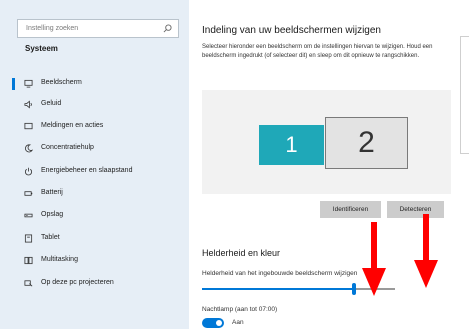 The height and width of the screenshot is (329, 469). I want to click on monitor-2-tile: 2, so click(366, 143).